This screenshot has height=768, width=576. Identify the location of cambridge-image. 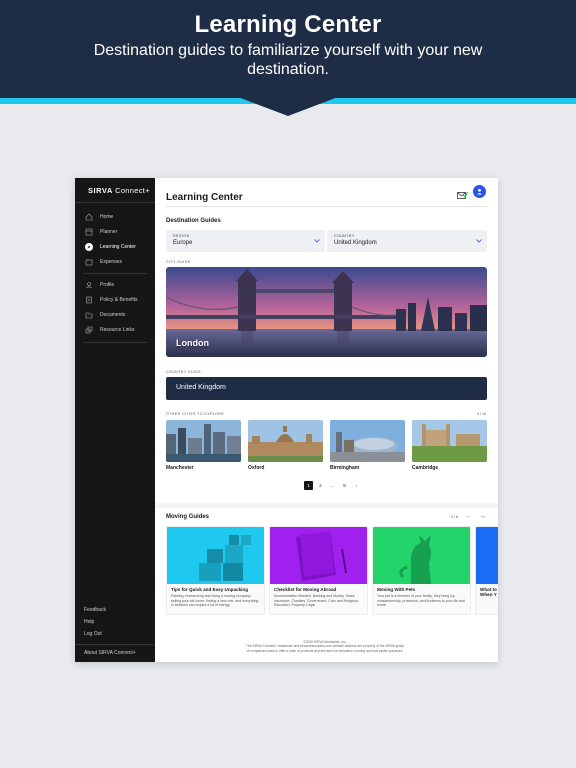
(449, 441).